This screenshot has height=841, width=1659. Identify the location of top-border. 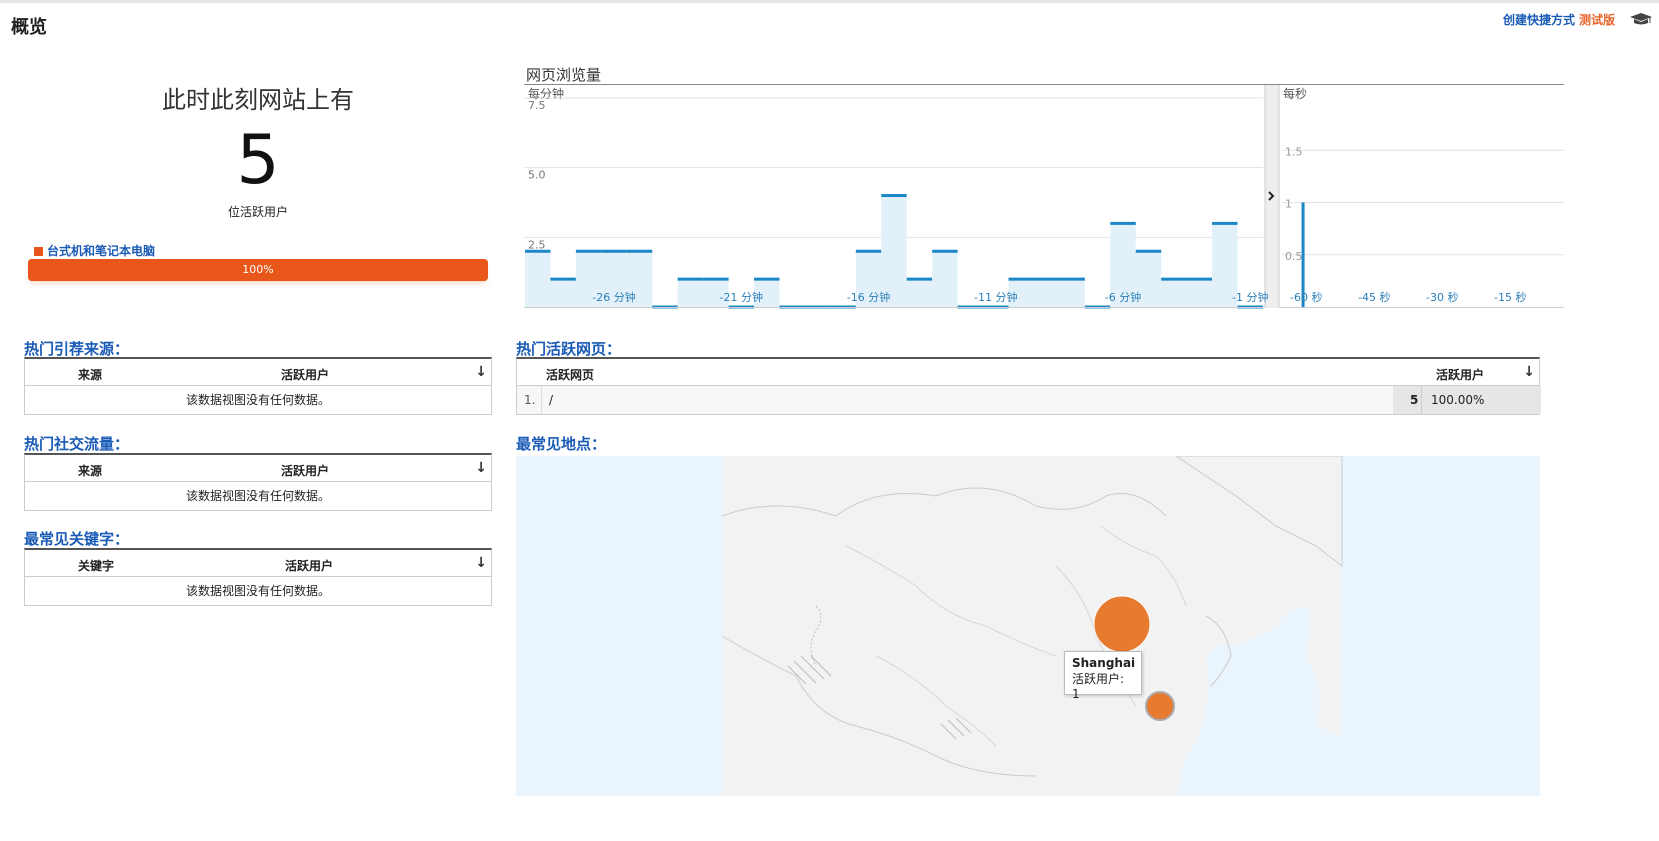
(829, 1).